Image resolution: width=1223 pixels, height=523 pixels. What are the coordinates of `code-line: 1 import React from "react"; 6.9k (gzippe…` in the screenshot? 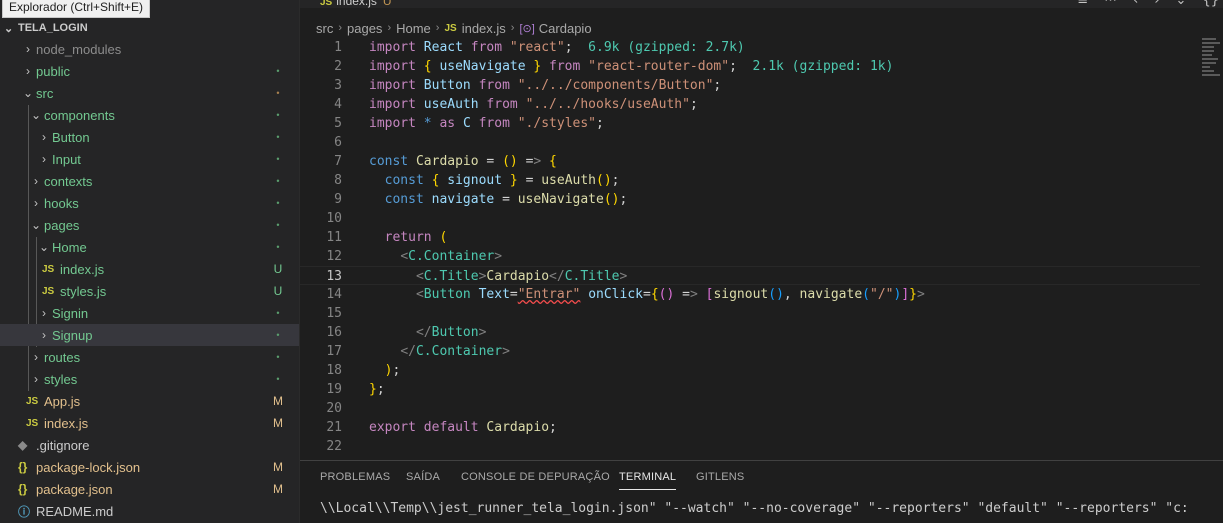 It's located at (750, 47).